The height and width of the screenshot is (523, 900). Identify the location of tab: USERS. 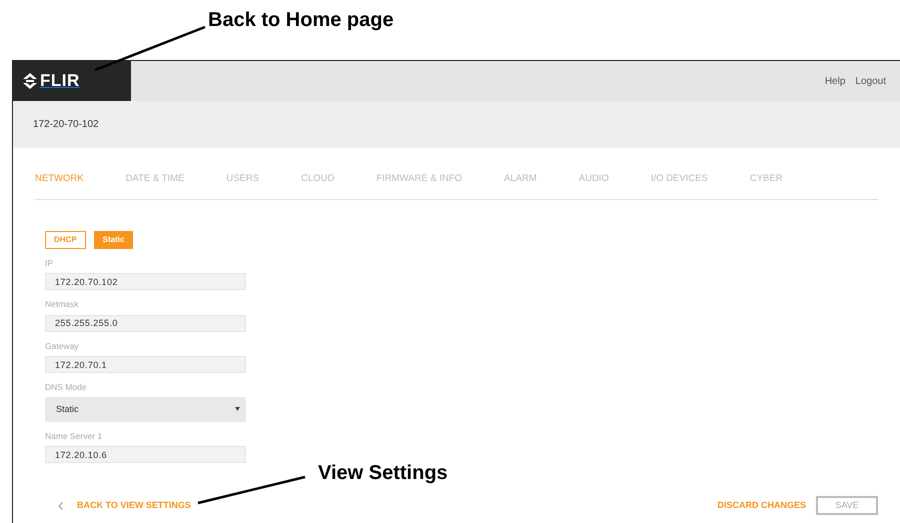
(243, 179).